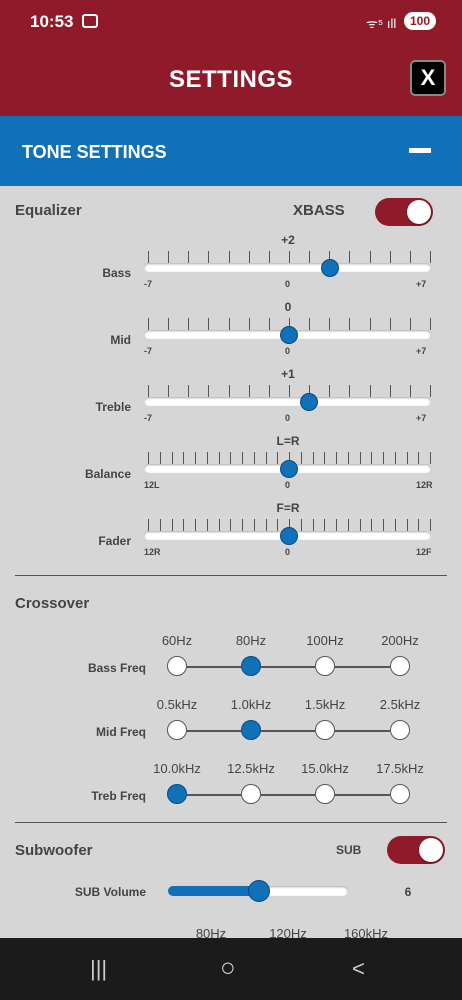 This screenshot has height=1000, width=462. What do you see at coordinates (52, 21) in the screenshot?
I see `status-time: 10:53` at bounding box center [52, 21].